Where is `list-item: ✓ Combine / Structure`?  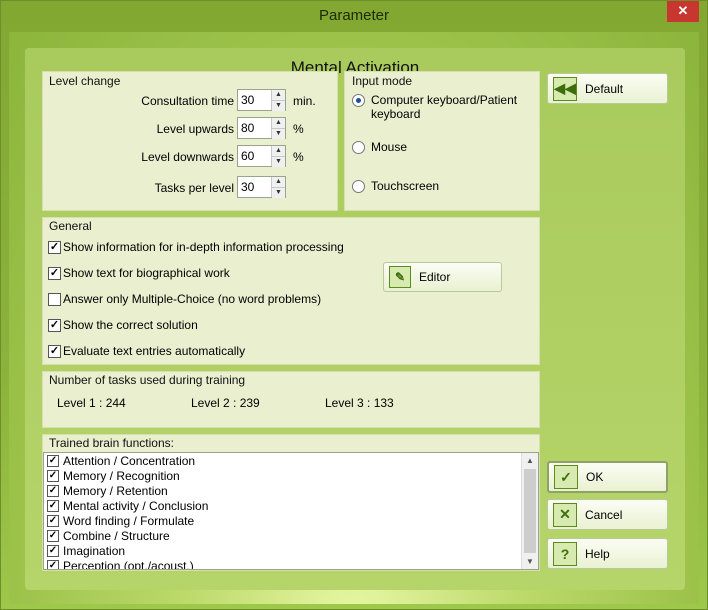
list-item: ✓ Combine / Structure is located at coordinates (291, 535).